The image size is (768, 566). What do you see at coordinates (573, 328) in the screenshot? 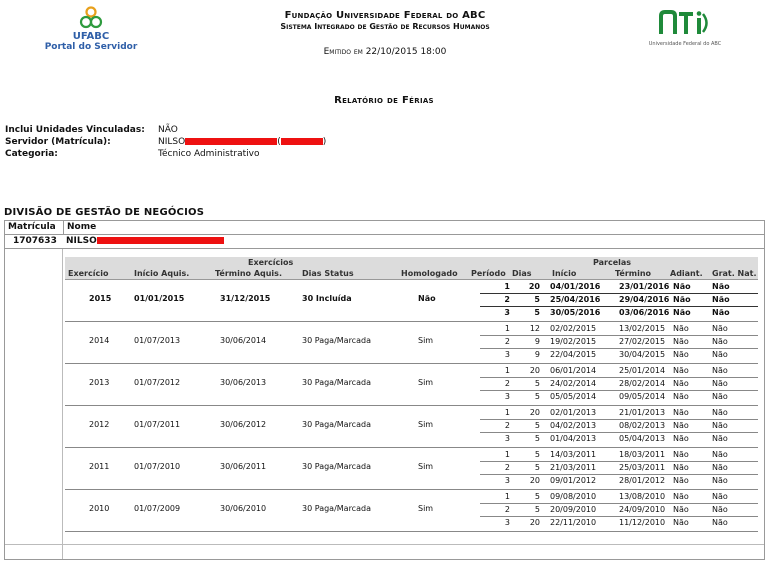
I see `parcela-inicio: 02/02/2015` at bounding box center [573, 328].